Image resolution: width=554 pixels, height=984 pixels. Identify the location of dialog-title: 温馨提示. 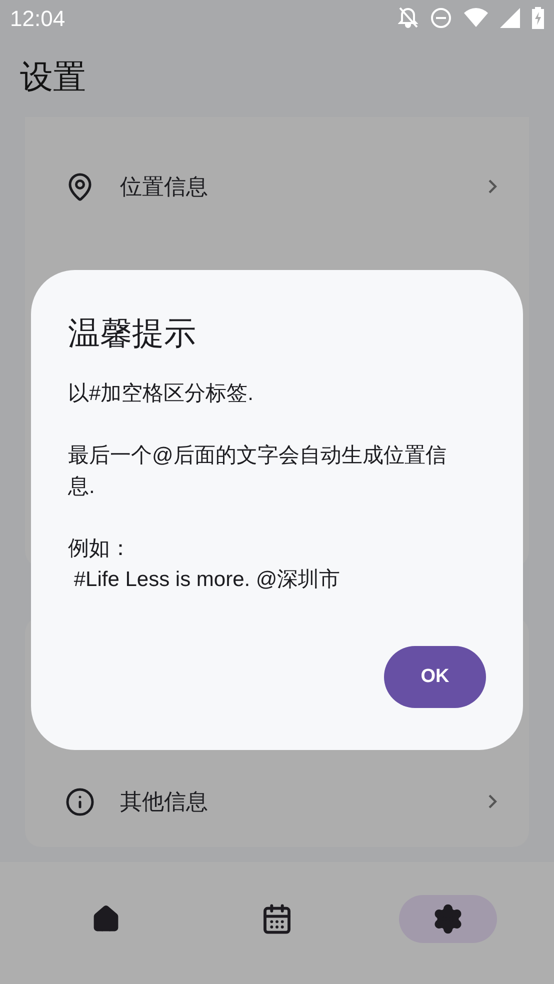
(132, 333).